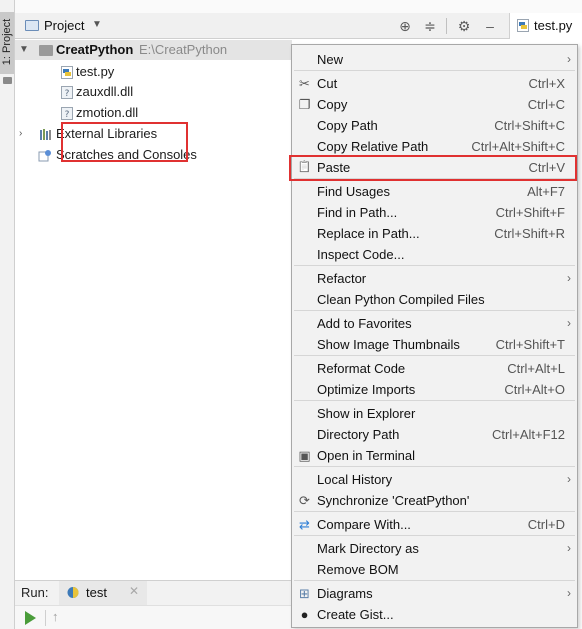  I want to click on menu-item-cut: ✂ Cut Ctrl+X, so click(434, 83).